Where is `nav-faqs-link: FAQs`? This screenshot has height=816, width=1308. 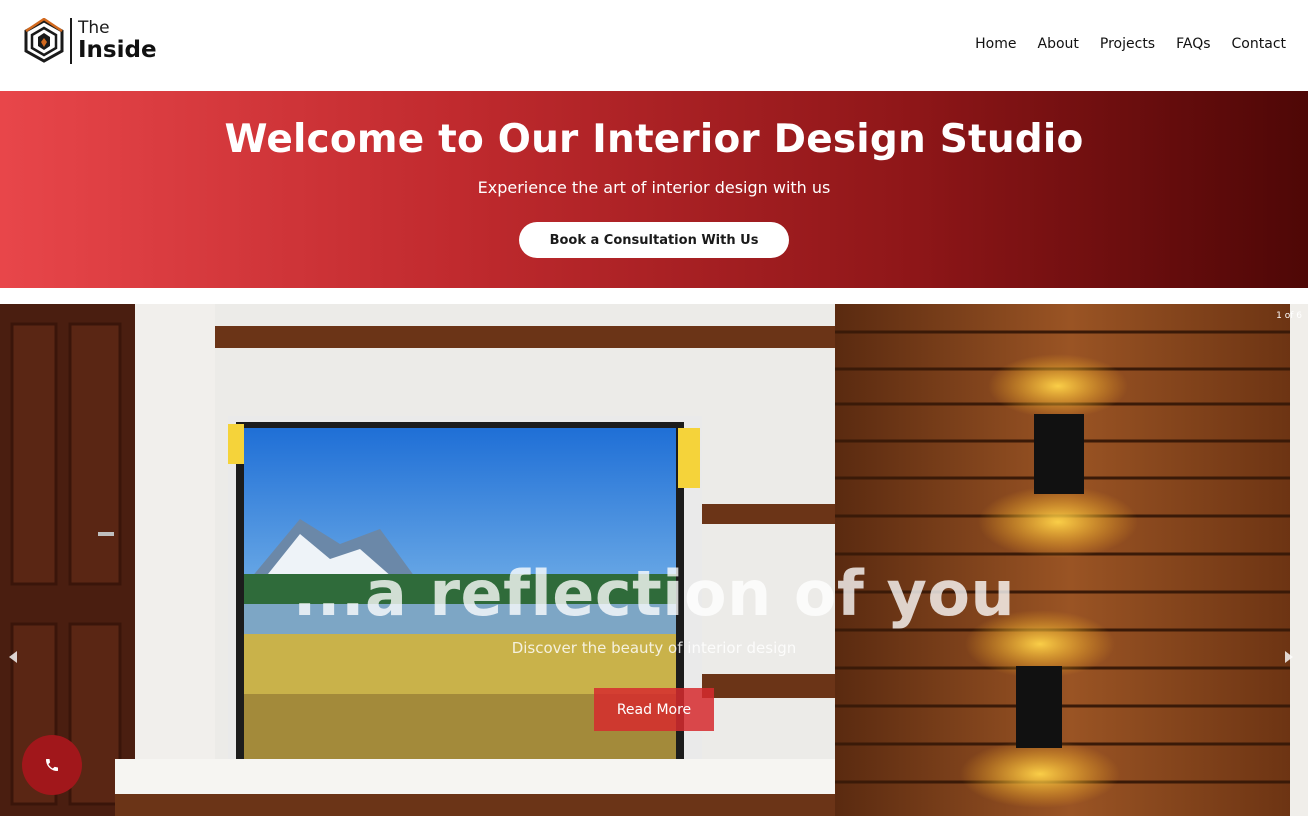 nav-faqs-link: FAQs is located at coordinates (1193, 44).